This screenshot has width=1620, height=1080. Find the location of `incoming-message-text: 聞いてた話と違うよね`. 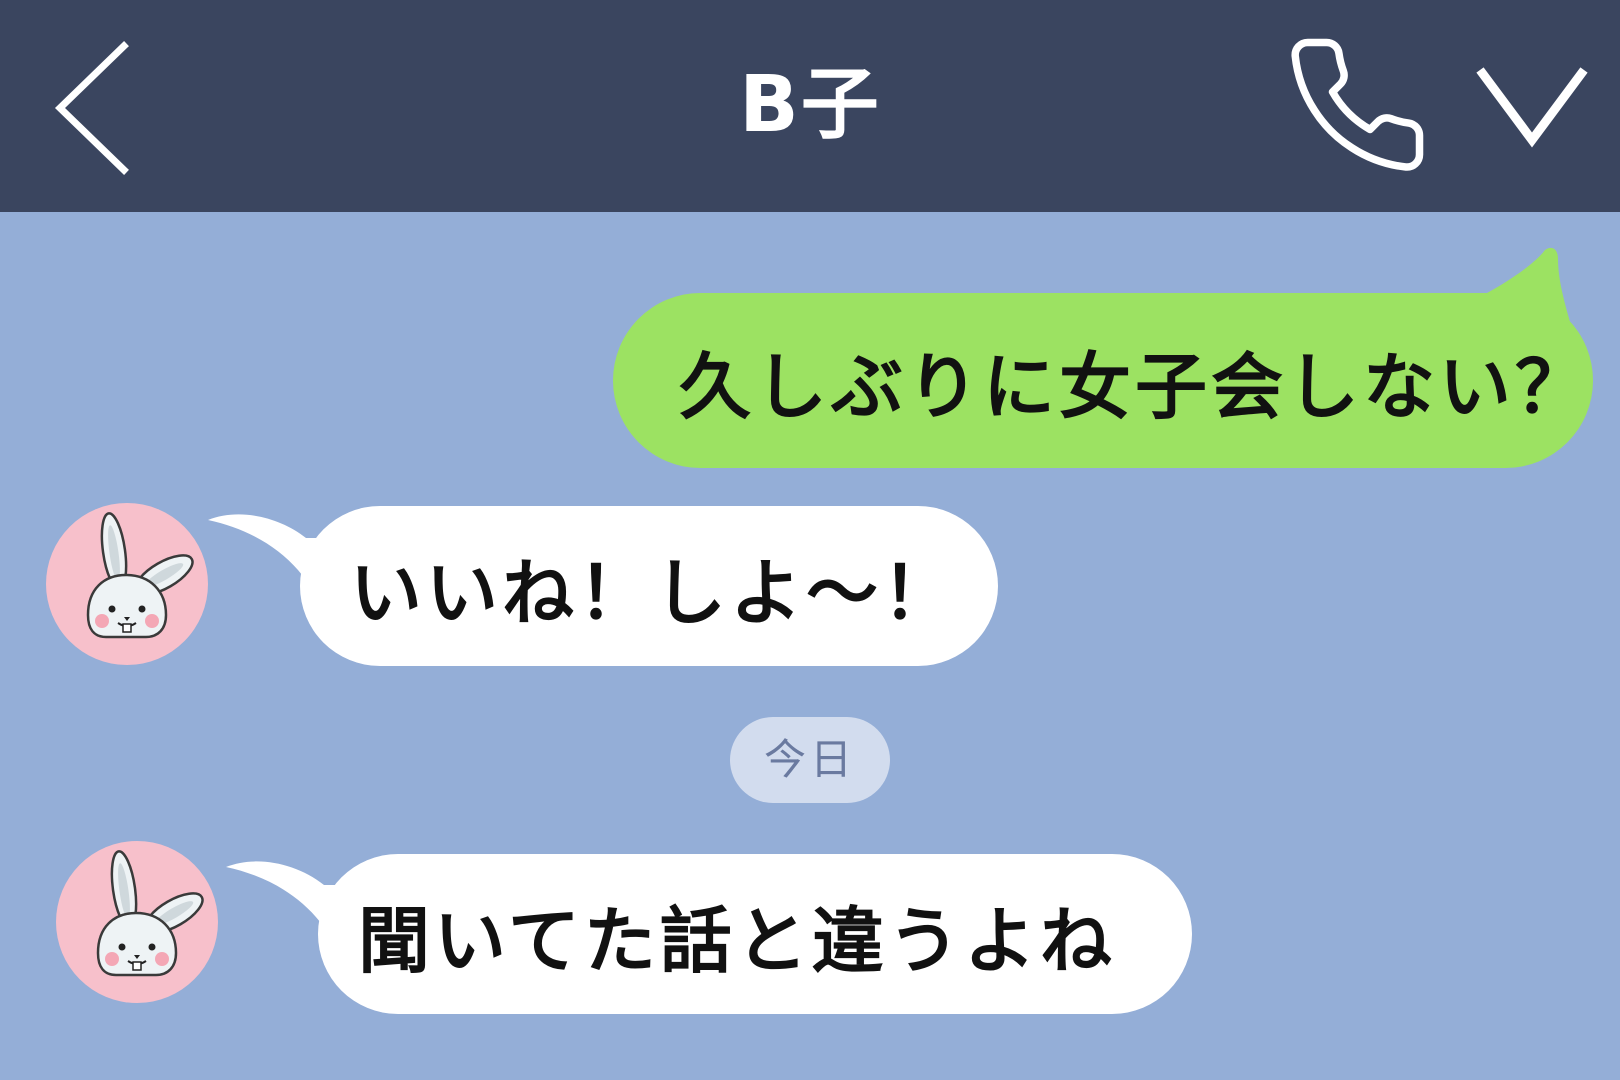

incoming-message-text: 聞いてた話と違うよね is located at coordinates (737, 940).